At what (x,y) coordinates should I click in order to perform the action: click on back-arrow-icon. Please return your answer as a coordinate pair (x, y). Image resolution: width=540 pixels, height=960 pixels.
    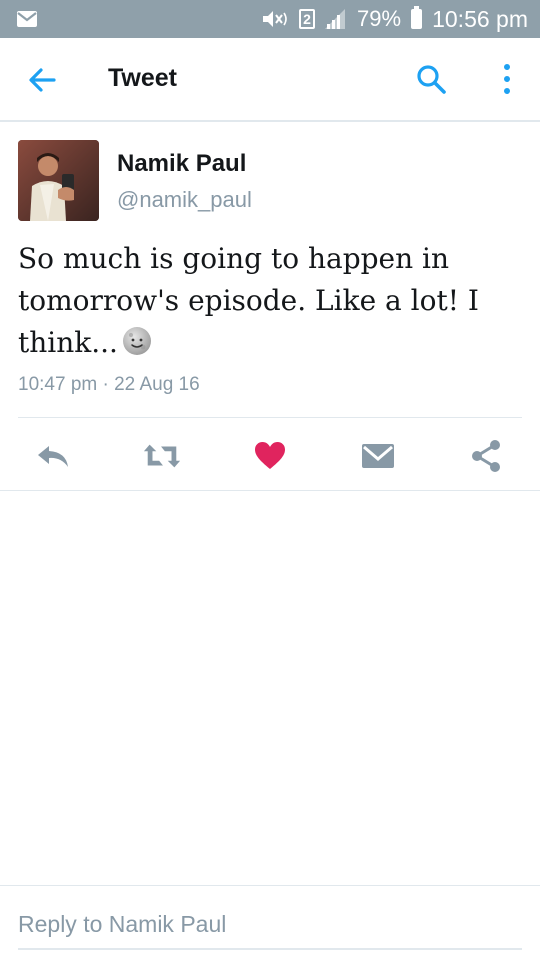
    Looking at the image, I should click on (42, 80).